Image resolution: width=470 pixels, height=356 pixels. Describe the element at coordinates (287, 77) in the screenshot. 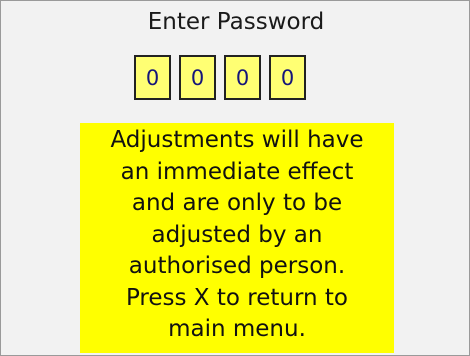

I see `password-digit-4: 0` at that location.